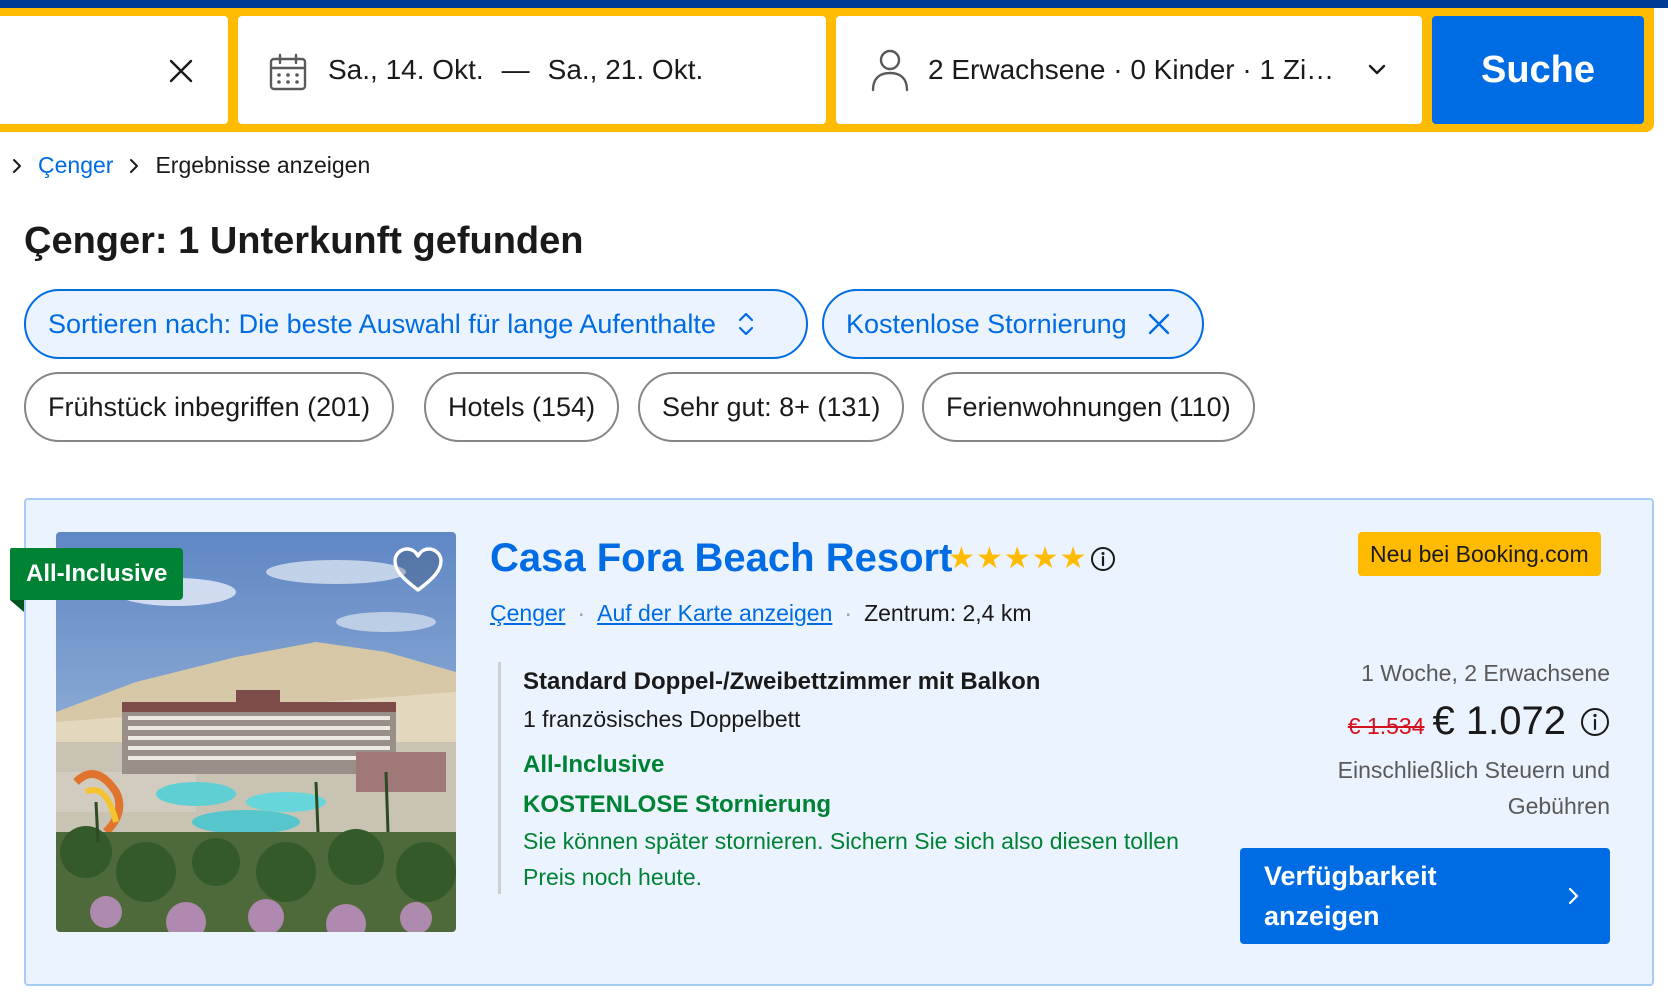 This screenshot has width=1668, height=998. I want to click on all-inclusive-ribbon: All-Inclusive, so click(97, 574).